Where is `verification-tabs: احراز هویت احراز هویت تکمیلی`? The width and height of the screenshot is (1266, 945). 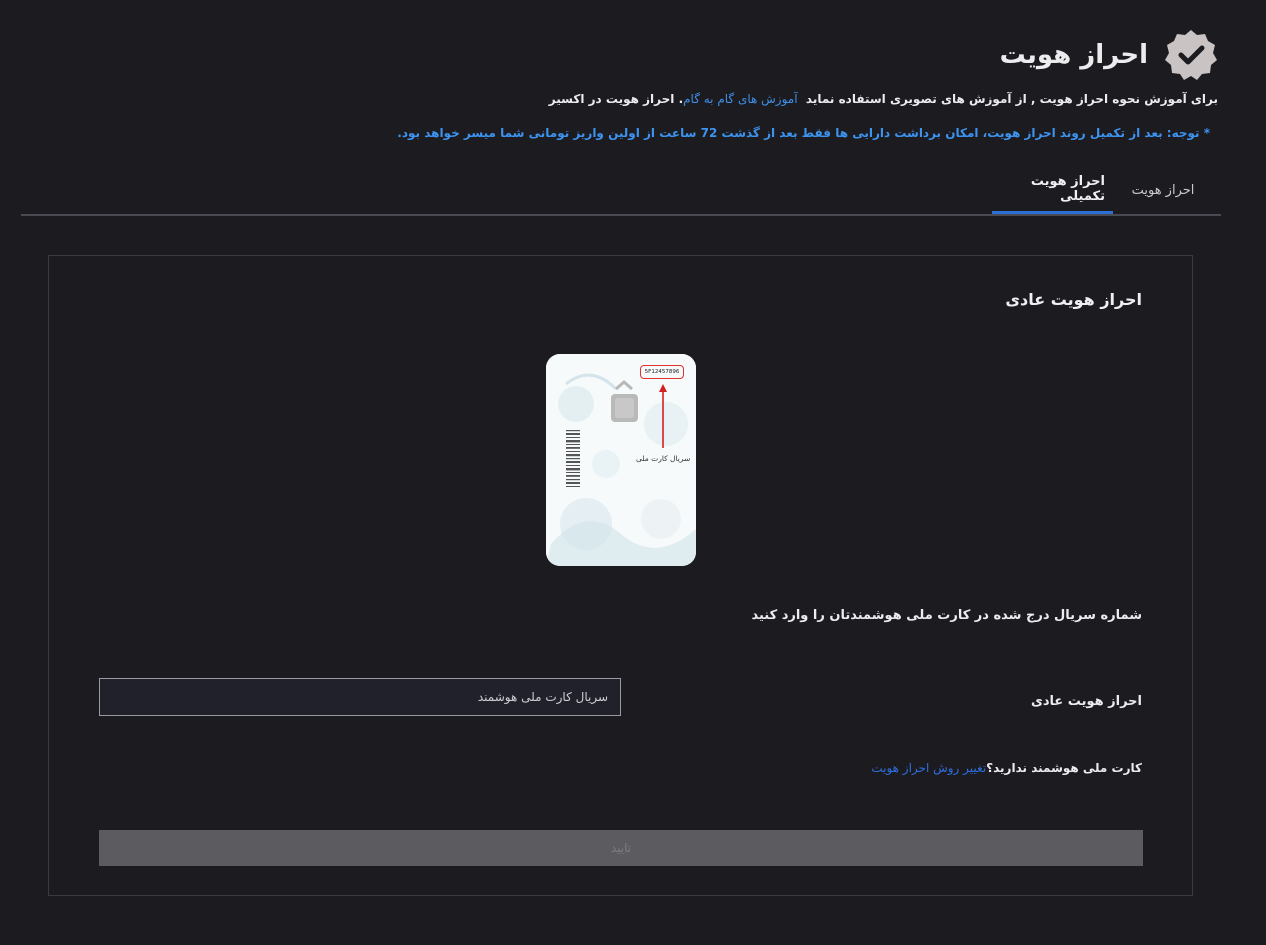 verification-tabs: احراز هویت احراز هویت تکمیلی is located at coordinates (621, 191).